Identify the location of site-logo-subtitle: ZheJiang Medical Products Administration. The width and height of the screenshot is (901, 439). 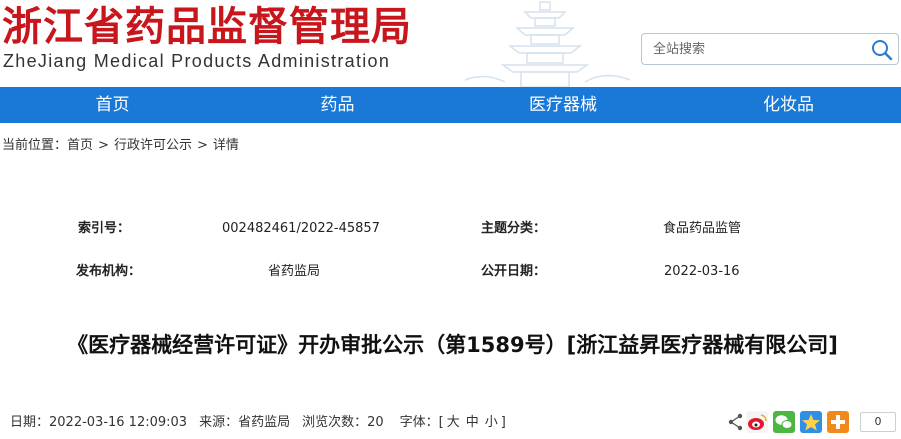
(197, 61).